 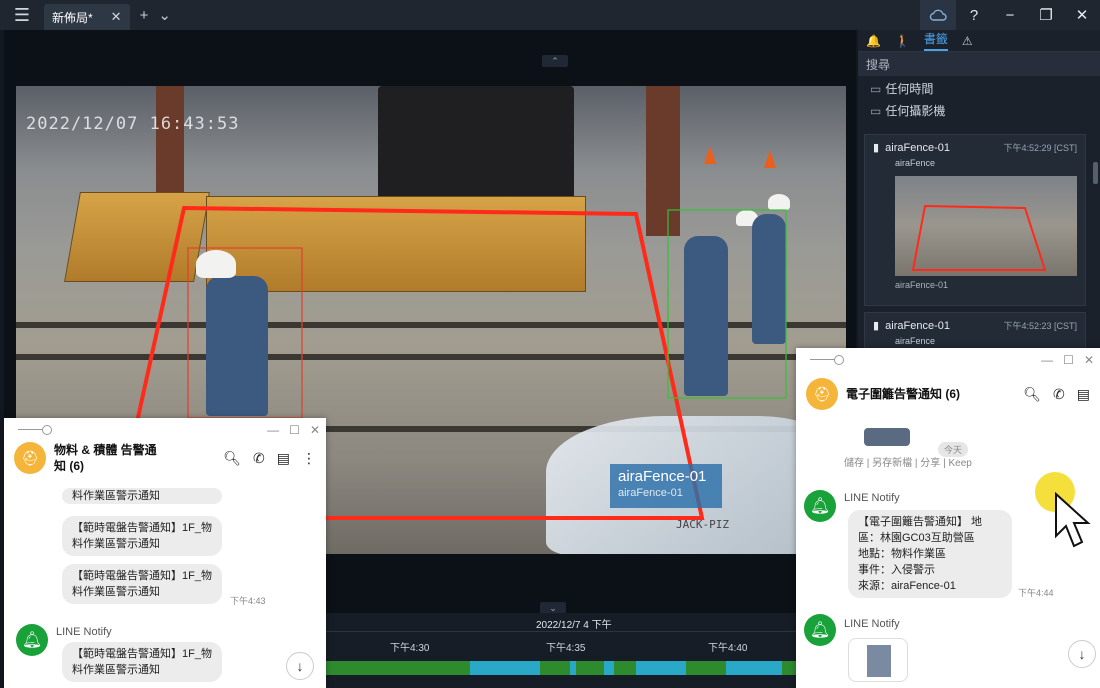 What do you see at coordinates (916, 538) in the screenshot?
I see `message-line: 區：林園GC03互助營區` at bounding box center [916, 538].